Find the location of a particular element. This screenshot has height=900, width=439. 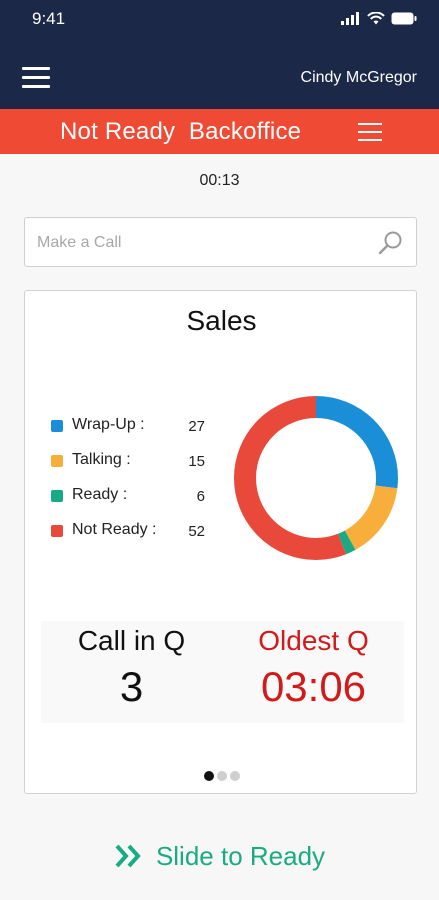

legend-label: Not Ready : is located at coordinates (114, 529).